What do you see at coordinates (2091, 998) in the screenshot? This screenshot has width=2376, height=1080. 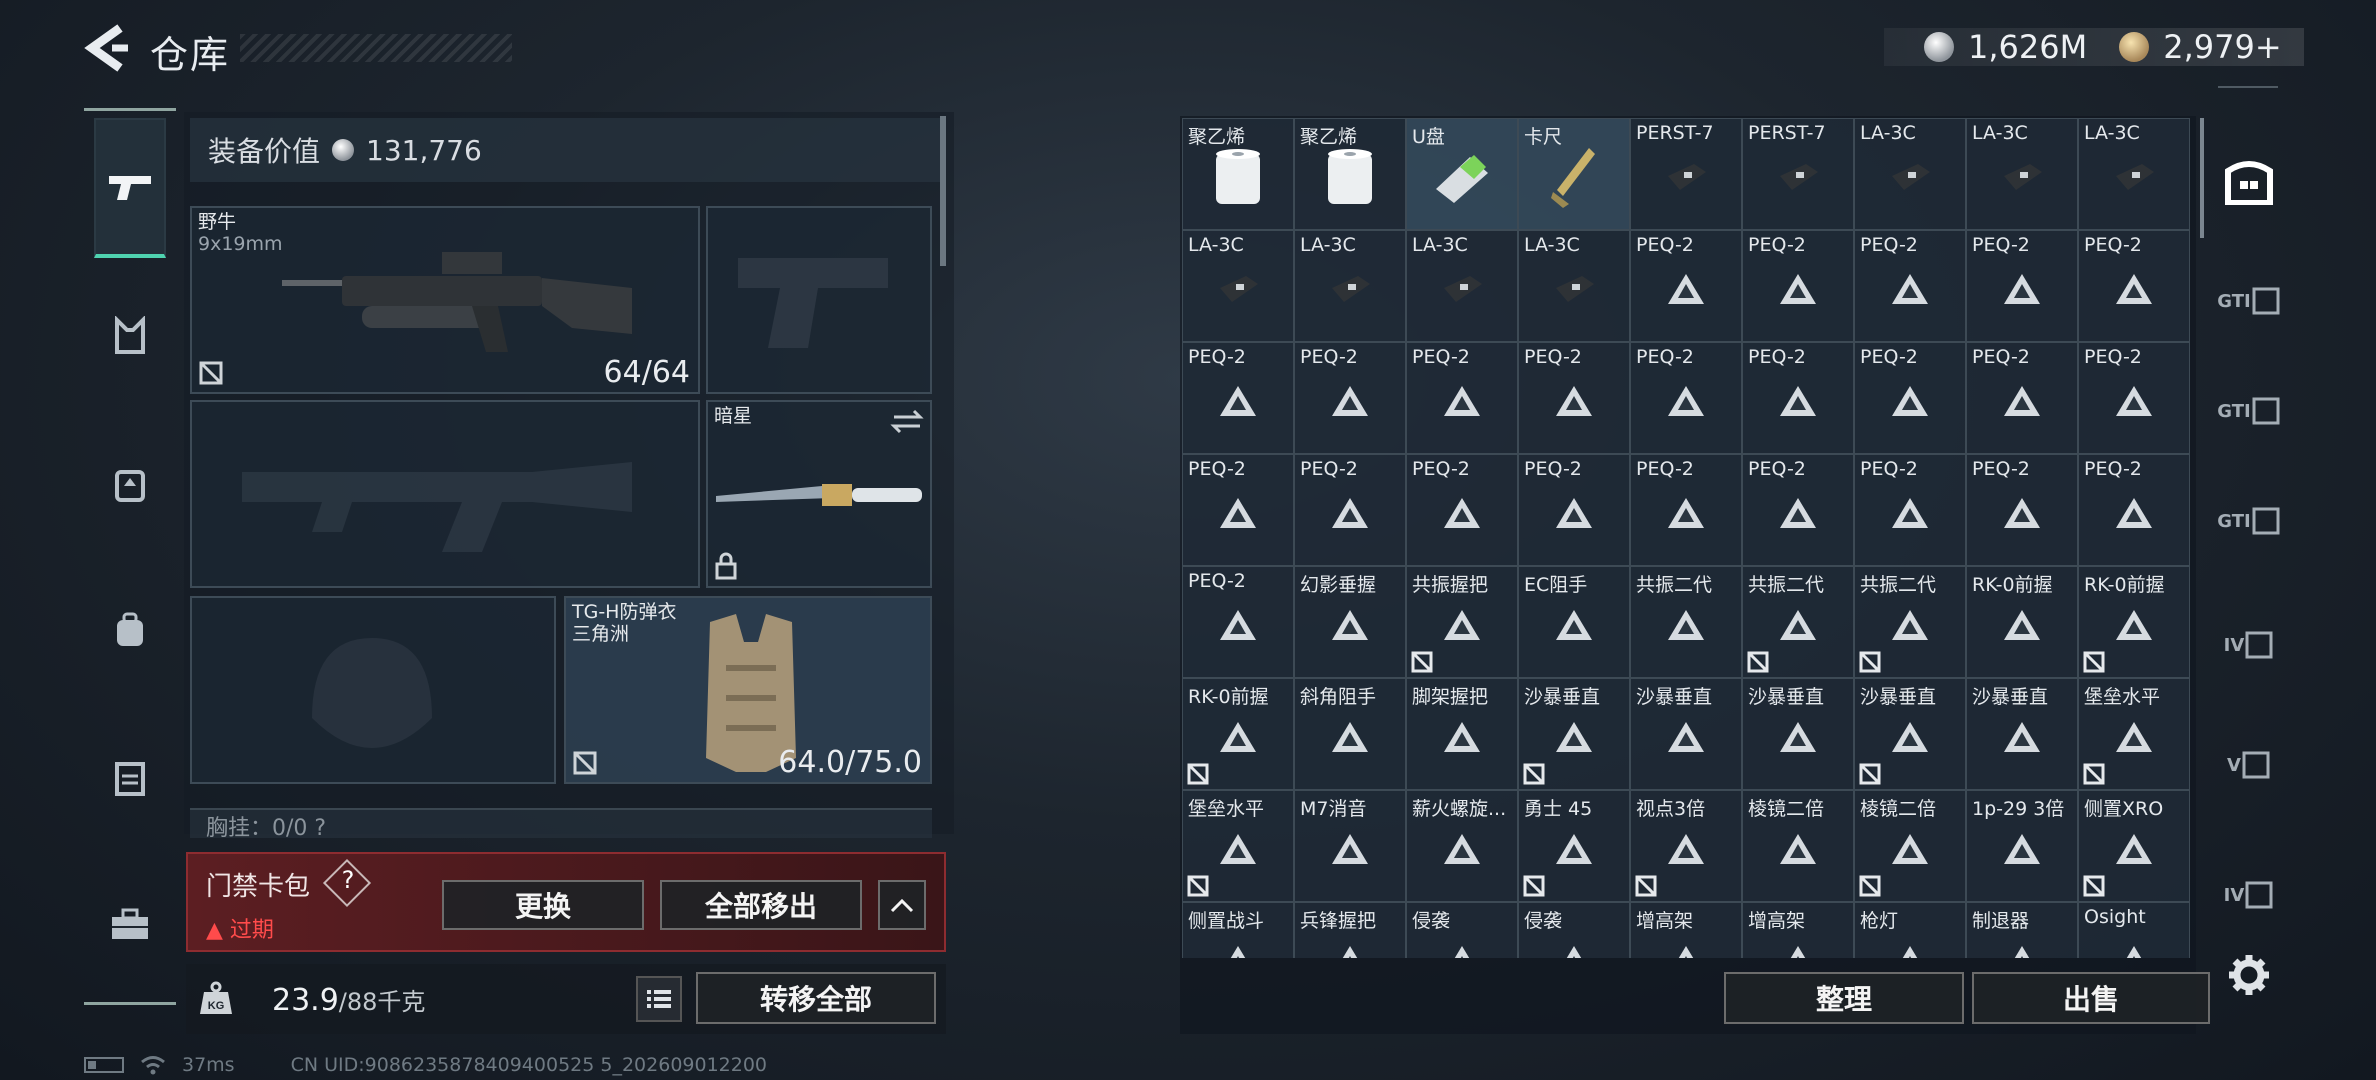 I see `sell-button: 出售` at bounding box center [2091, 998].